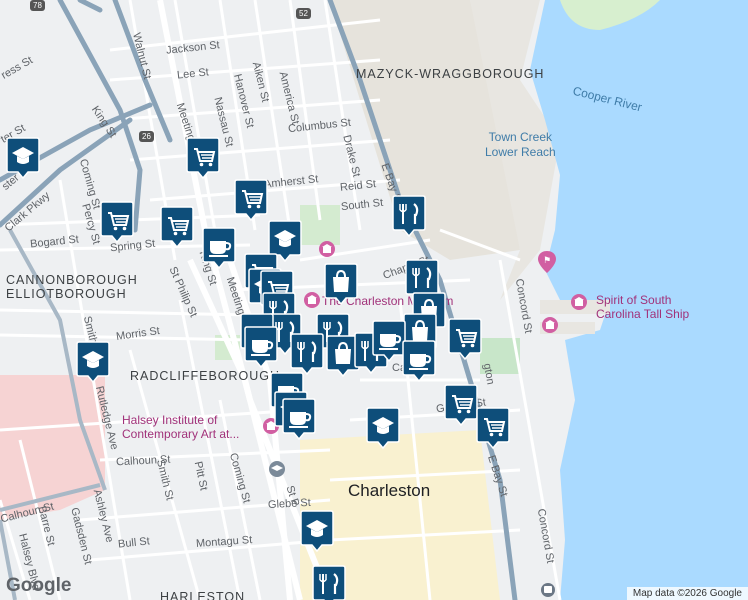 The height and width of the screenshot is (600, 748). What do you see at coordinates (38, 586) in the screenshot?
I see `google-logo: Google` at bounding box center [38, 586].